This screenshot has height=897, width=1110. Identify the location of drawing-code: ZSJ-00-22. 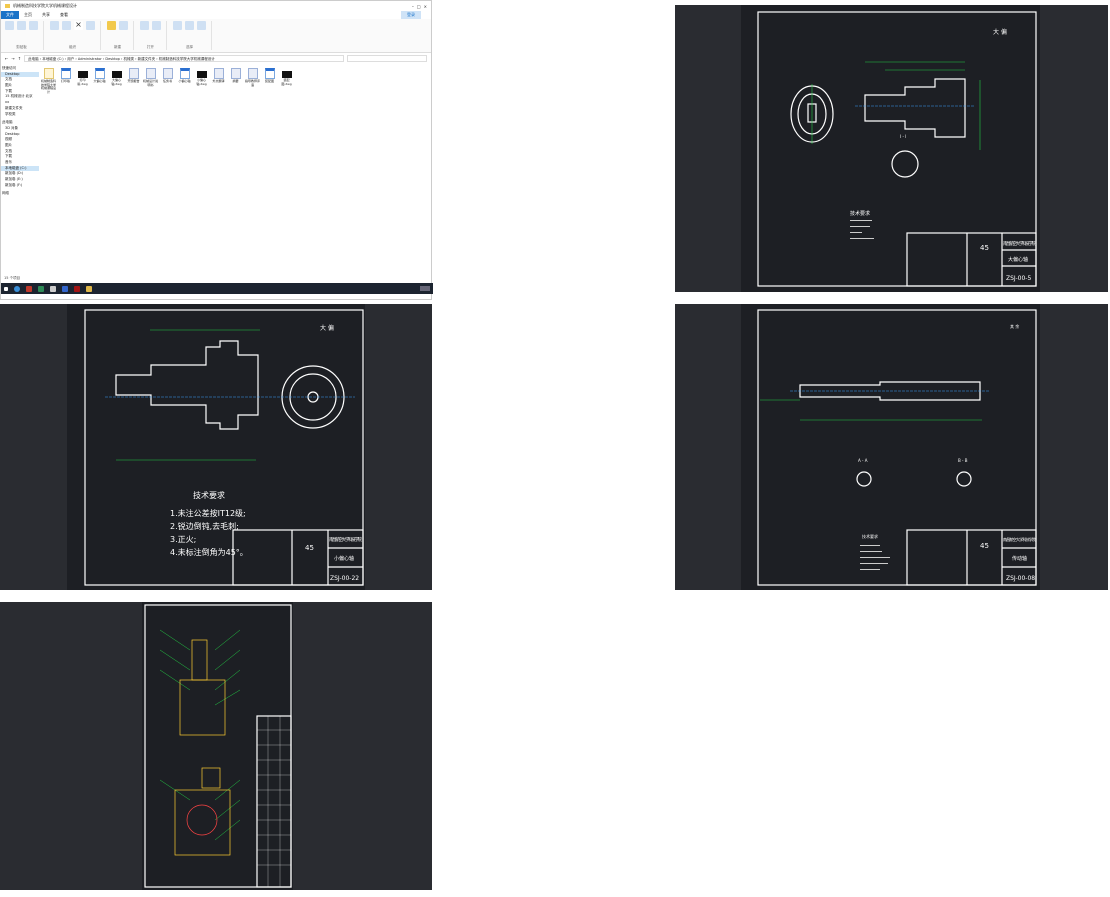
(344, 578).